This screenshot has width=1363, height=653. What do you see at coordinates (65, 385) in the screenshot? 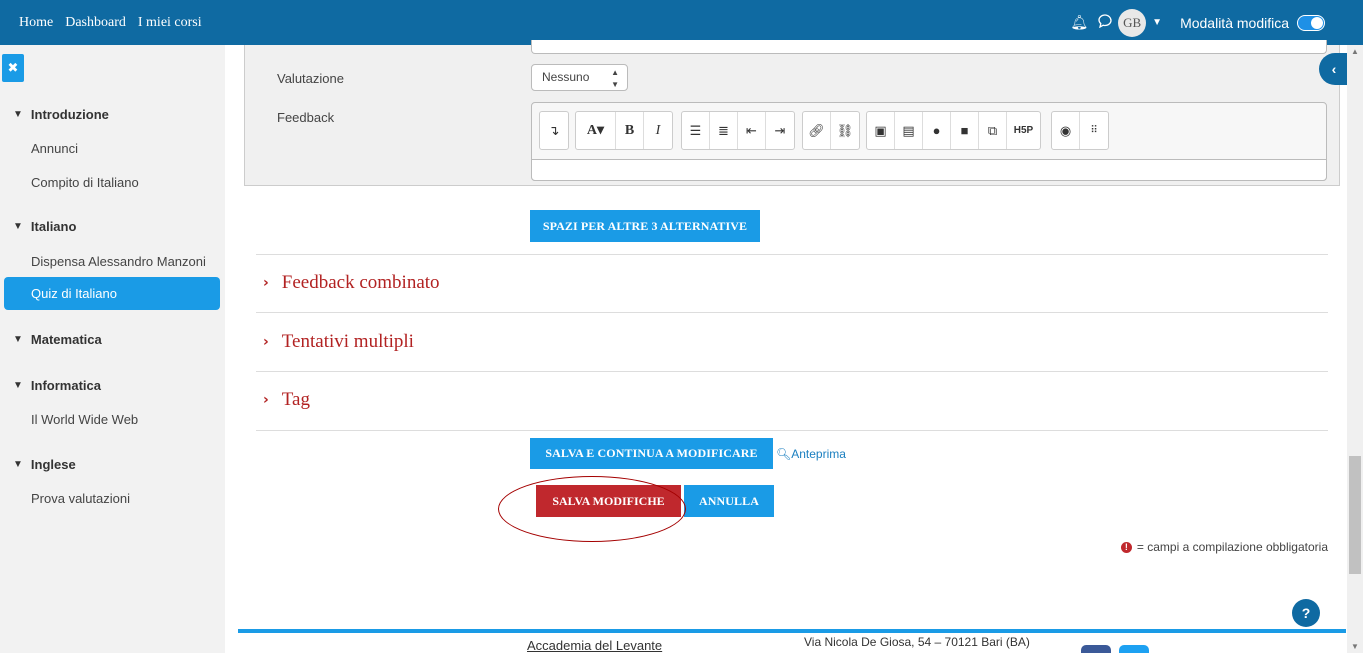
I see `section-title: Informatica` at bounding box center [65, 385].